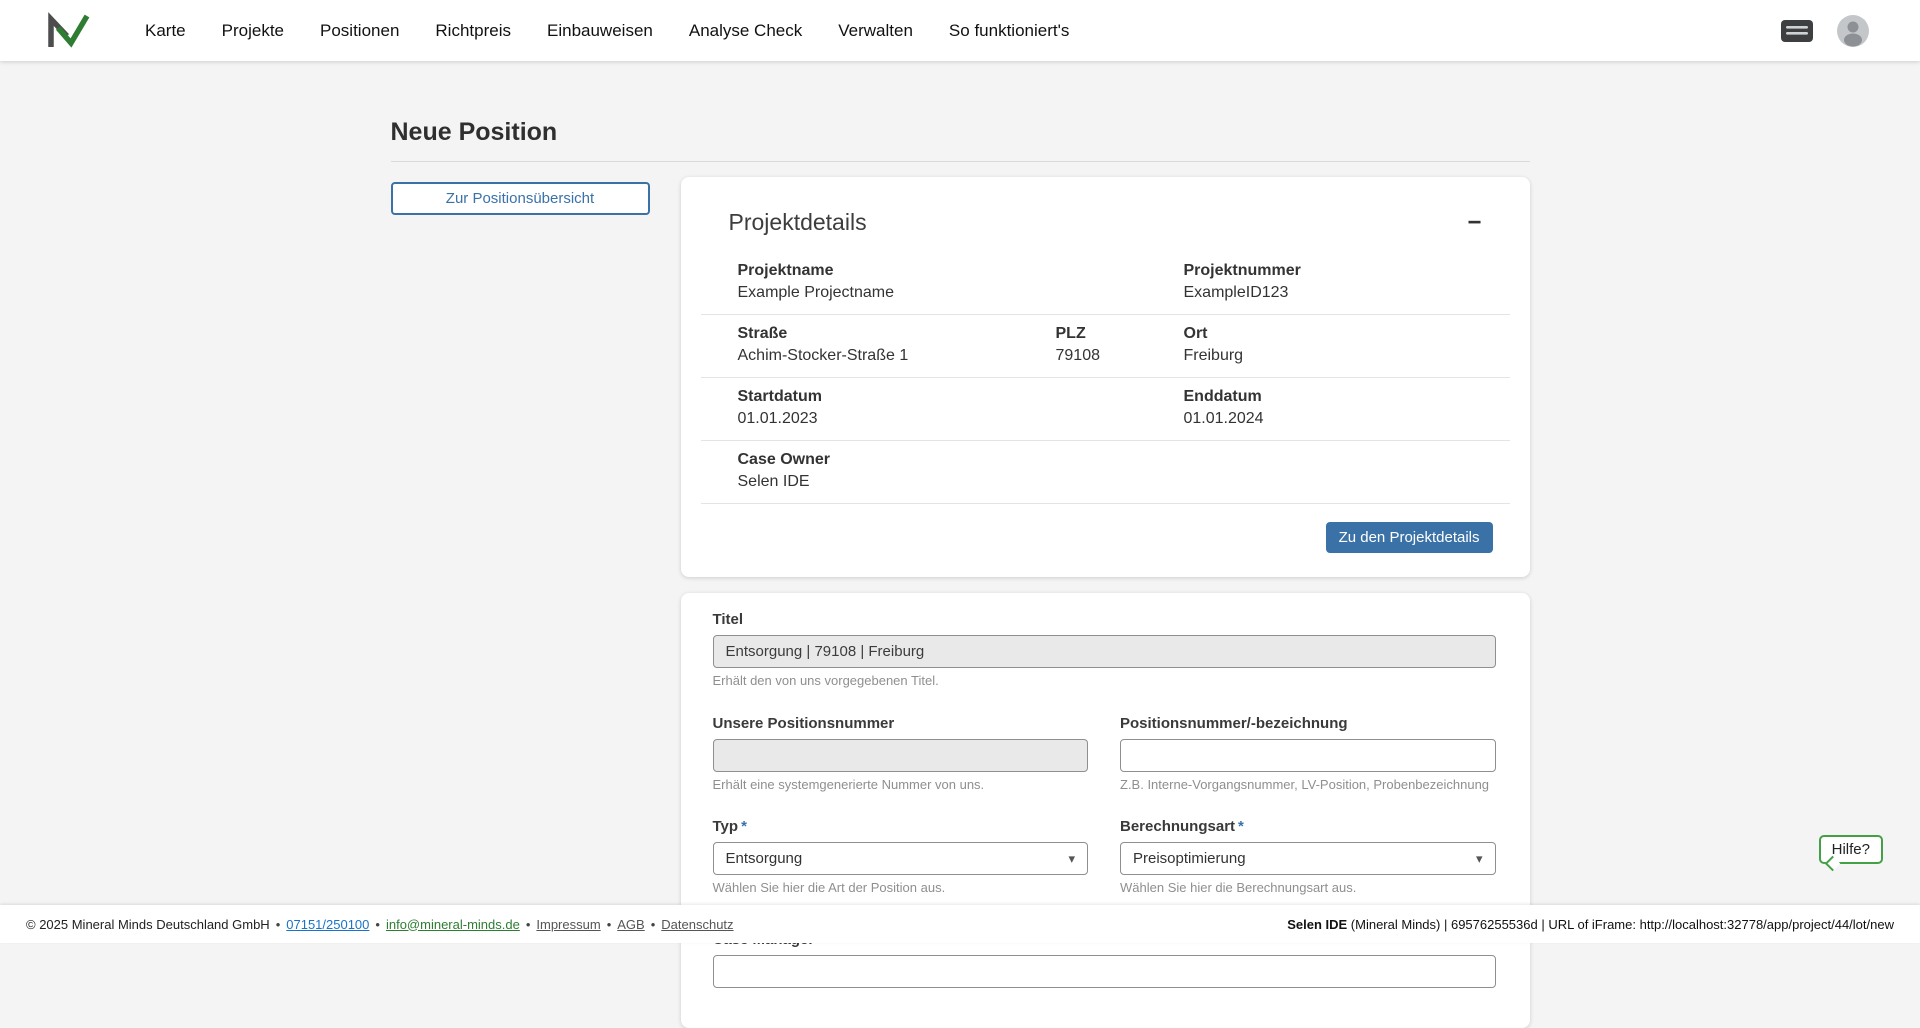 Image resolution: width=1920 pixels, height=1028 pixels. I want to click on typ-select: Entsorgung ▾, so click(901, 858).